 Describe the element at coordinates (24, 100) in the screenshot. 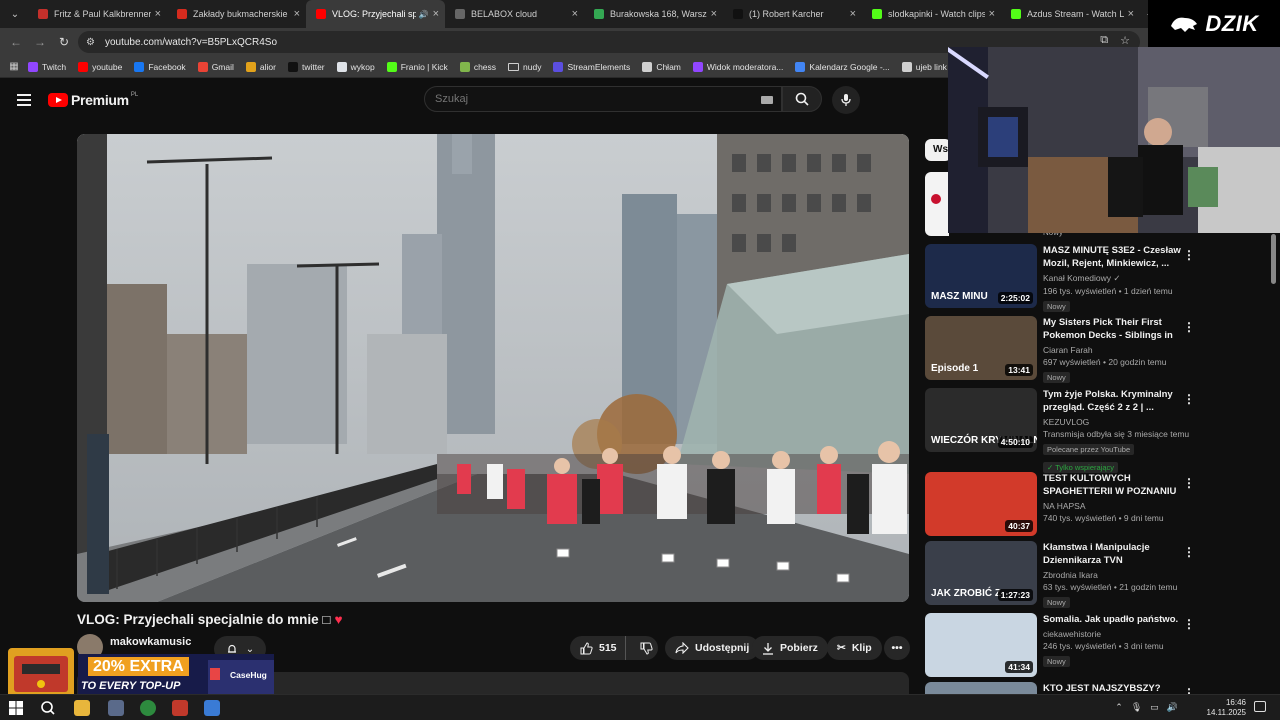

I see `menu-icon` at that location.